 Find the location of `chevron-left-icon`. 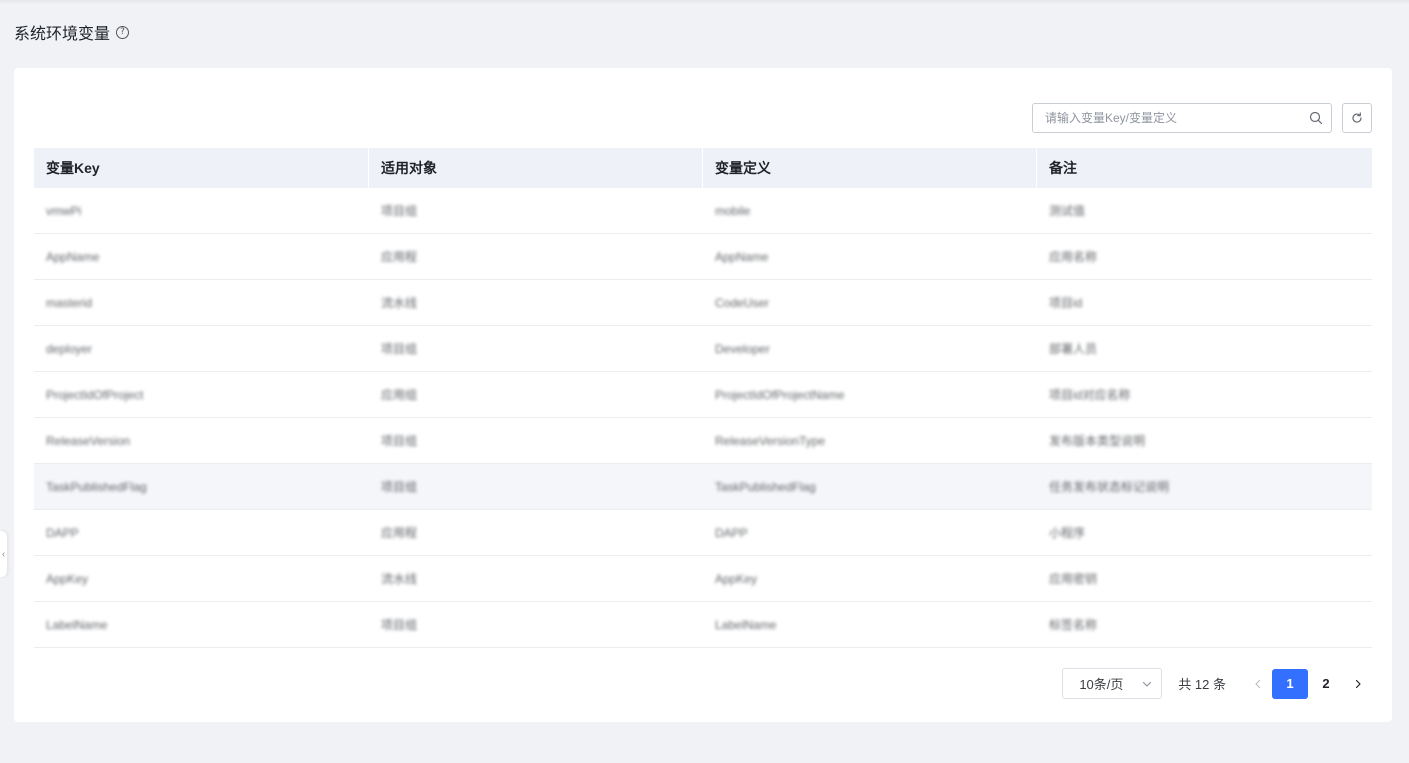

chevron-left-icon is located at coordinates (1258, 683).